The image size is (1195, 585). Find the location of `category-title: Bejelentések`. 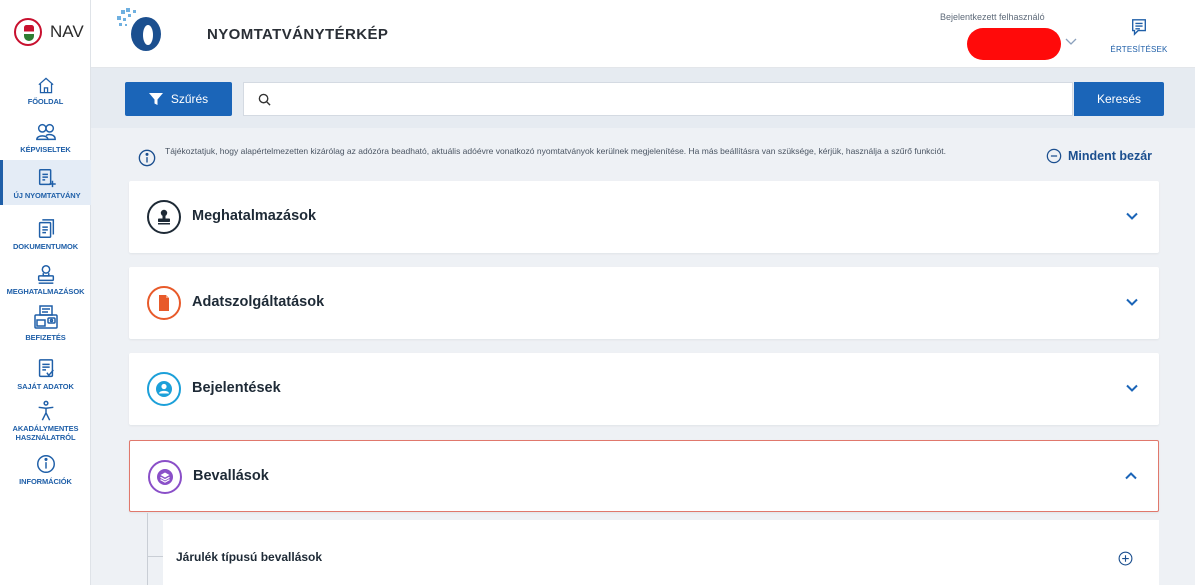

category-title: Bejelentések is located at coordinates (236, 388).